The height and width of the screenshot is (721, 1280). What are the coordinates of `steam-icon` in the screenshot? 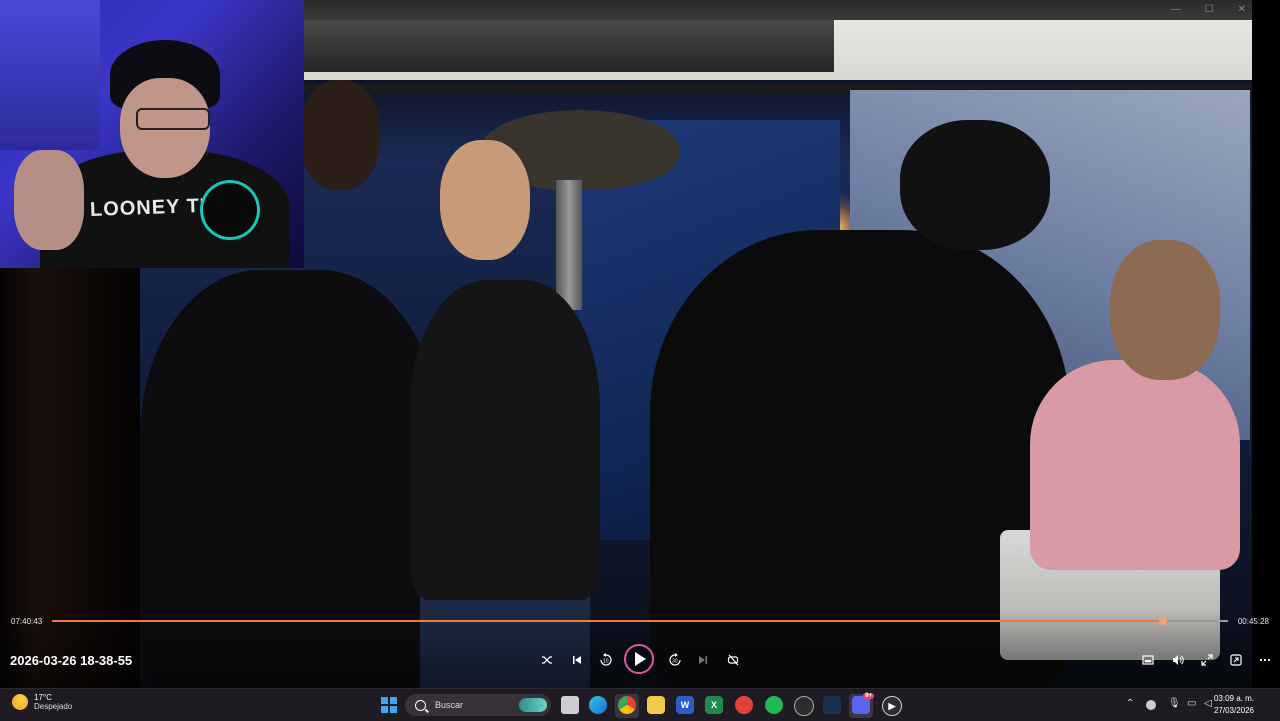 It's located at (832, 705).